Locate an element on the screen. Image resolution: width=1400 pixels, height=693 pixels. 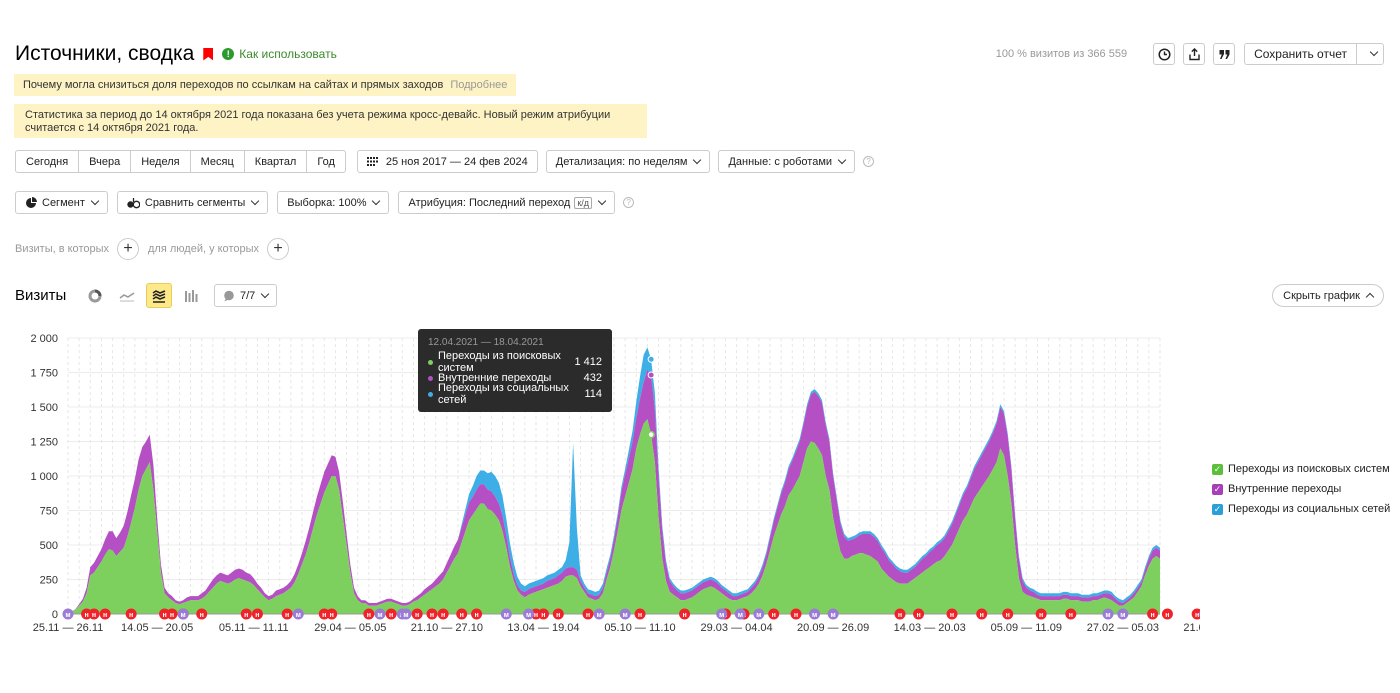
y-tick-label: 0 is located at coordinates (55, 615).